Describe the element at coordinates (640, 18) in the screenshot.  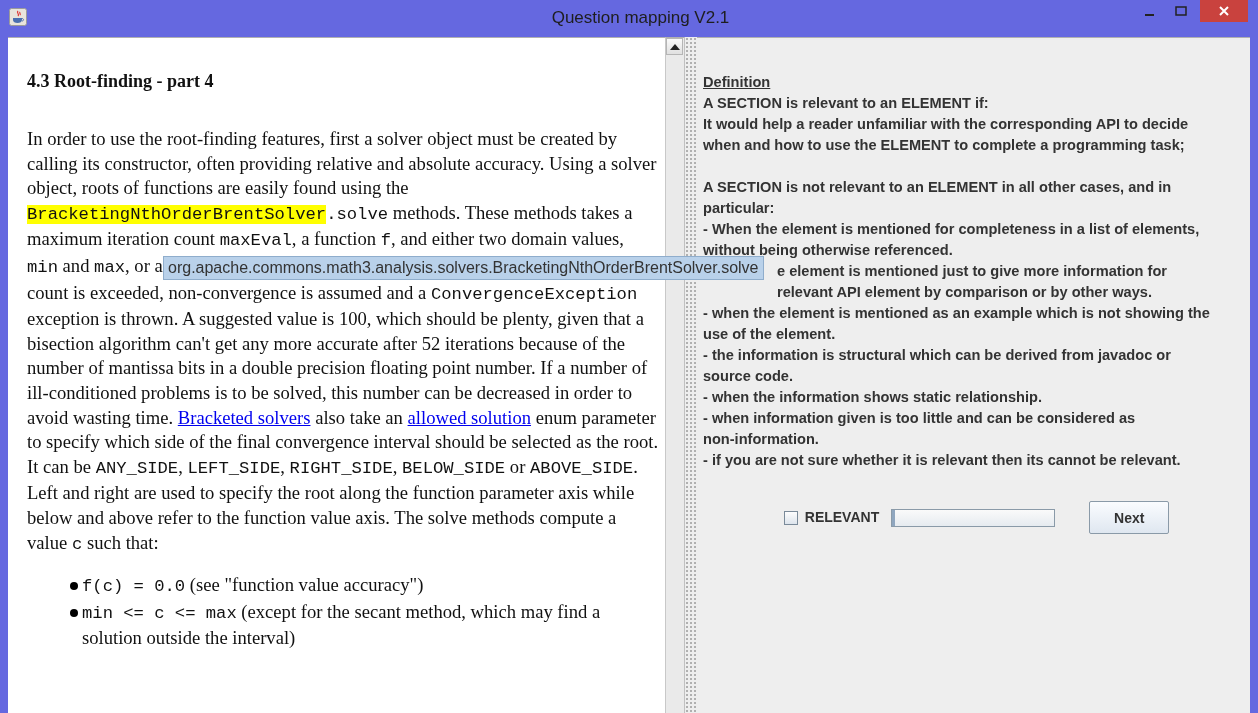
I see `window-title: Question mapping V2.1` at that location.